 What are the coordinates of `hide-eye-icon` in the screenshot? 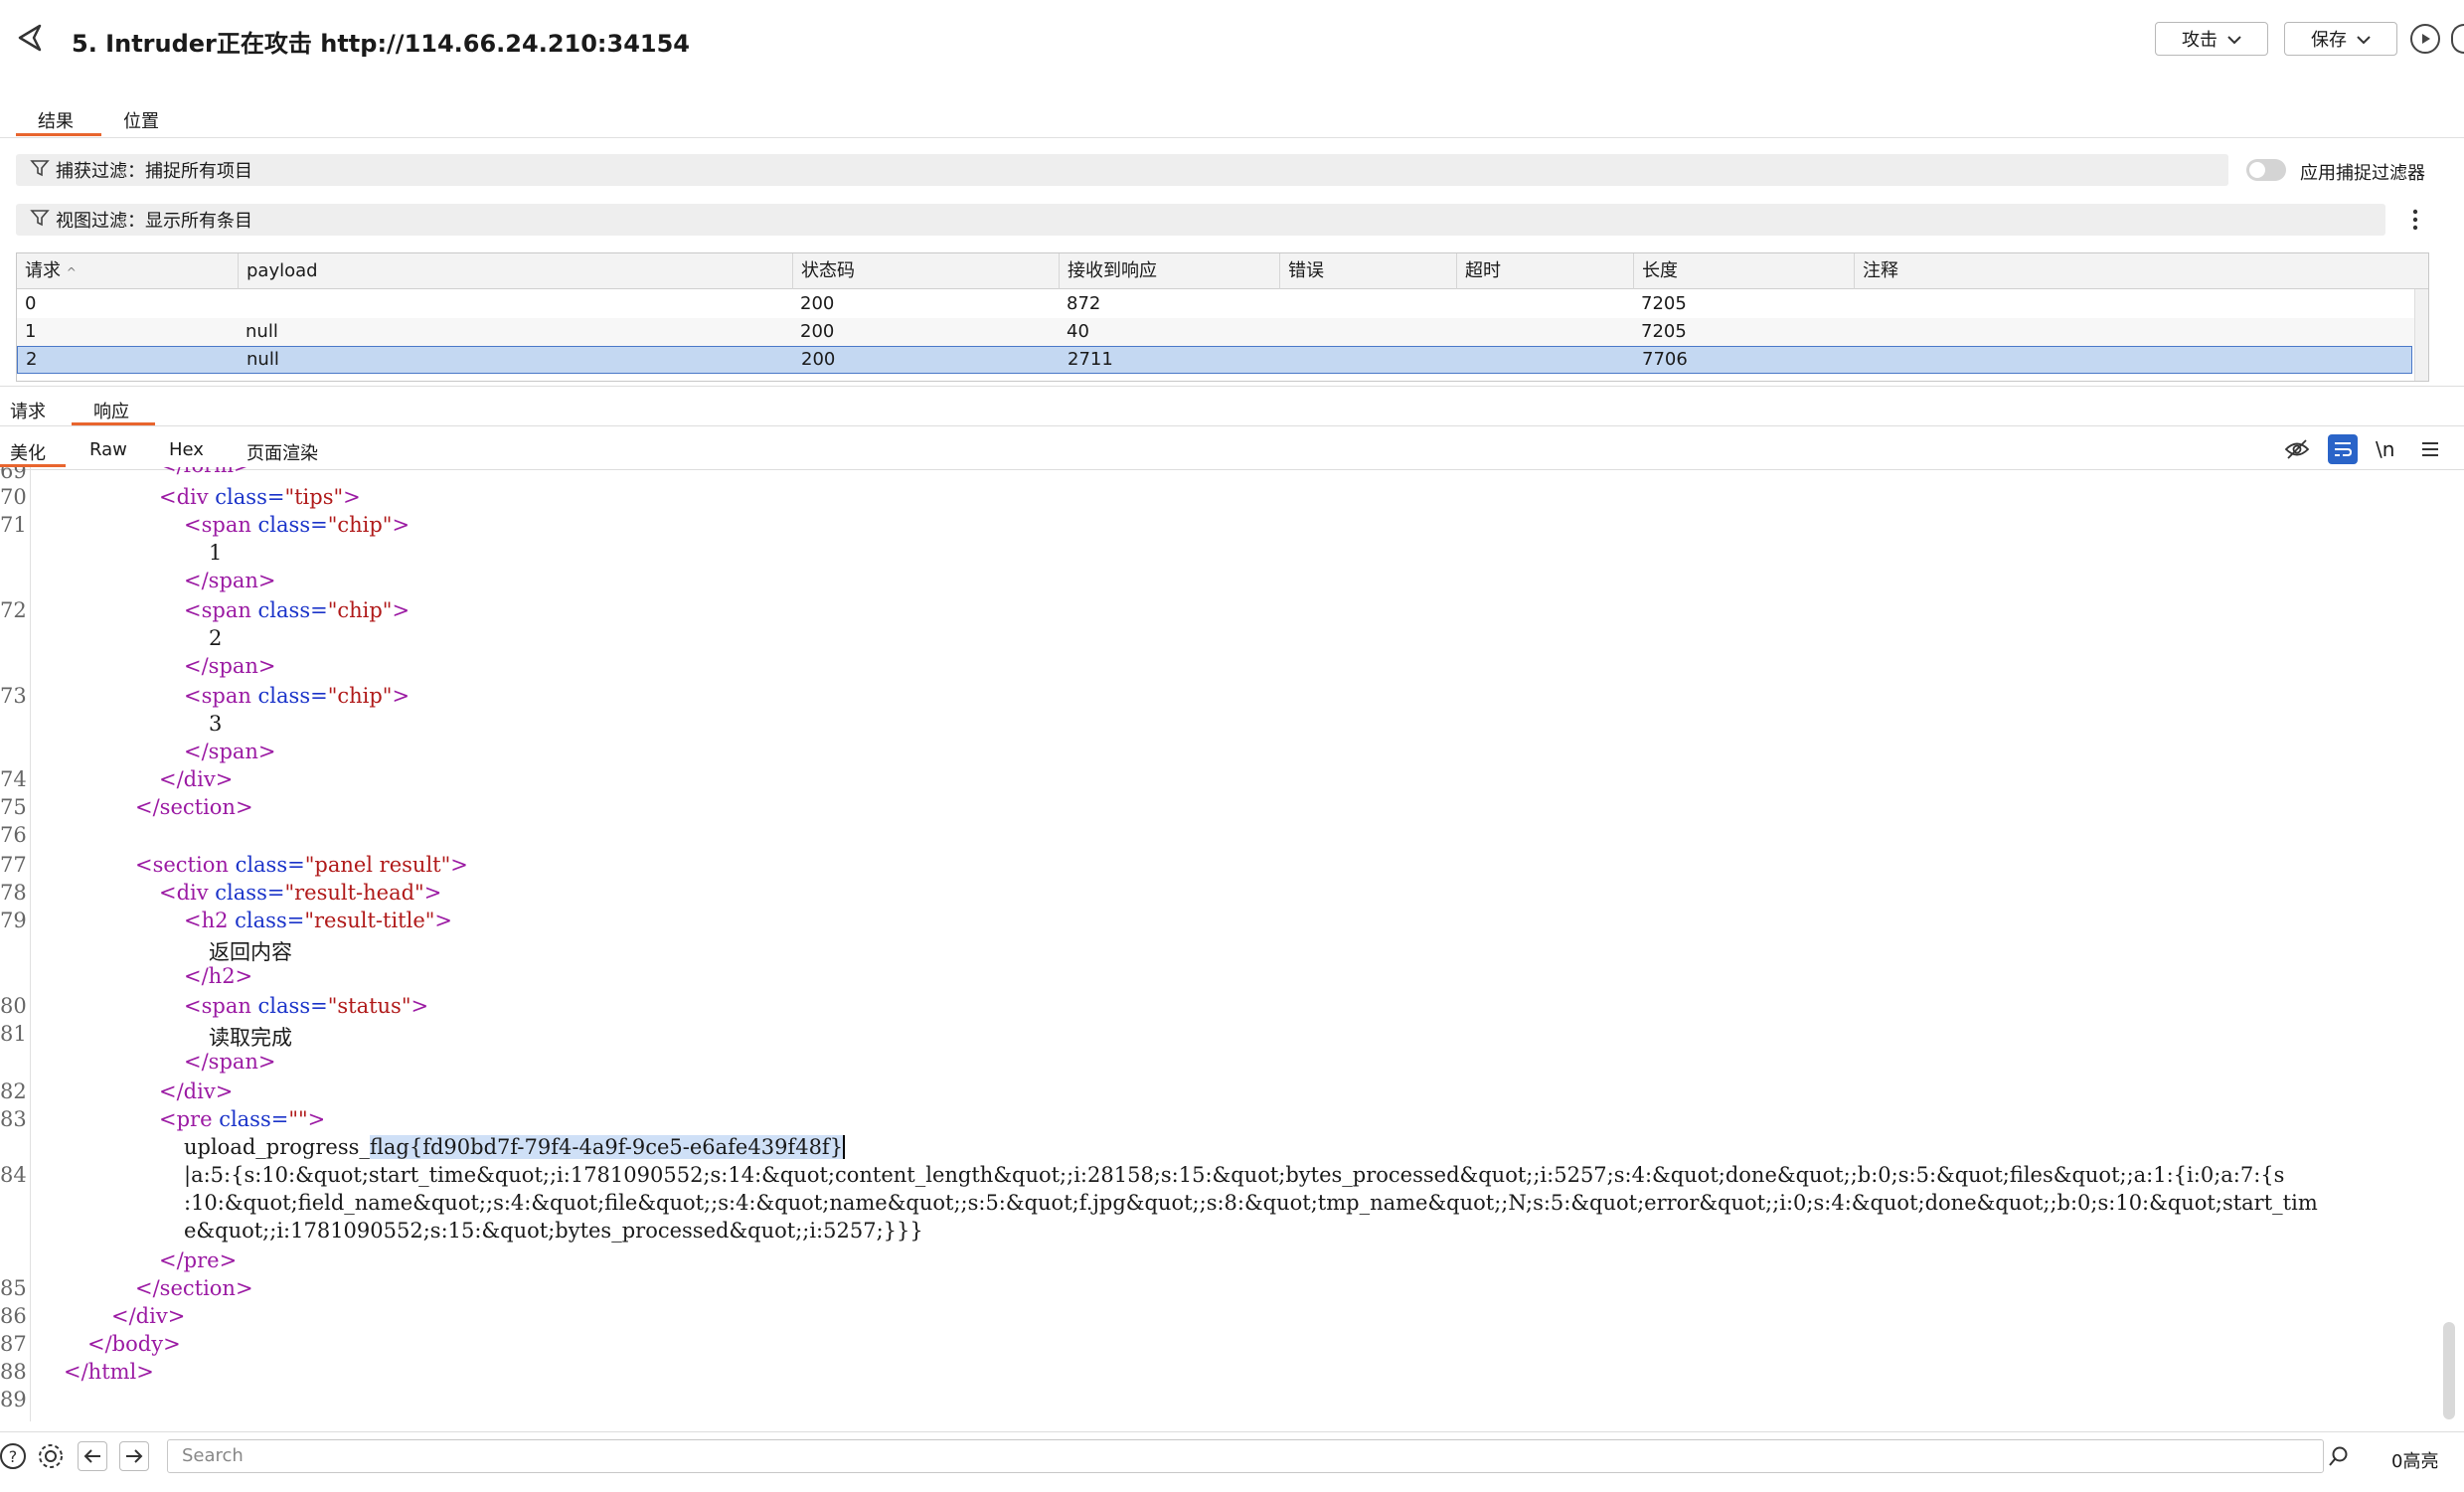 It's located at (2297, 449).